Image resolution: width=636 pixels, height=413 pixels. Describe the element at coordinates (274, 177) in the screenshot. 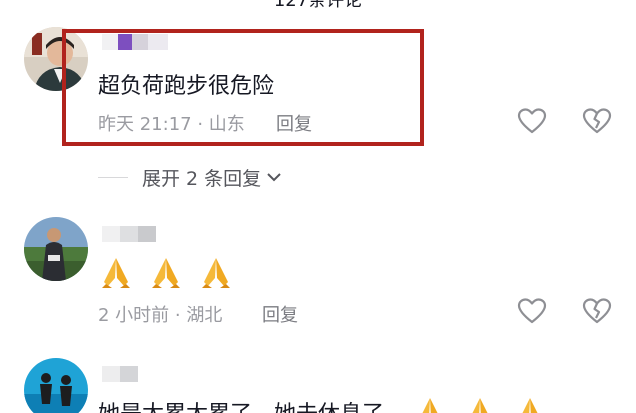

I see `chevron-down-icon` at that location.